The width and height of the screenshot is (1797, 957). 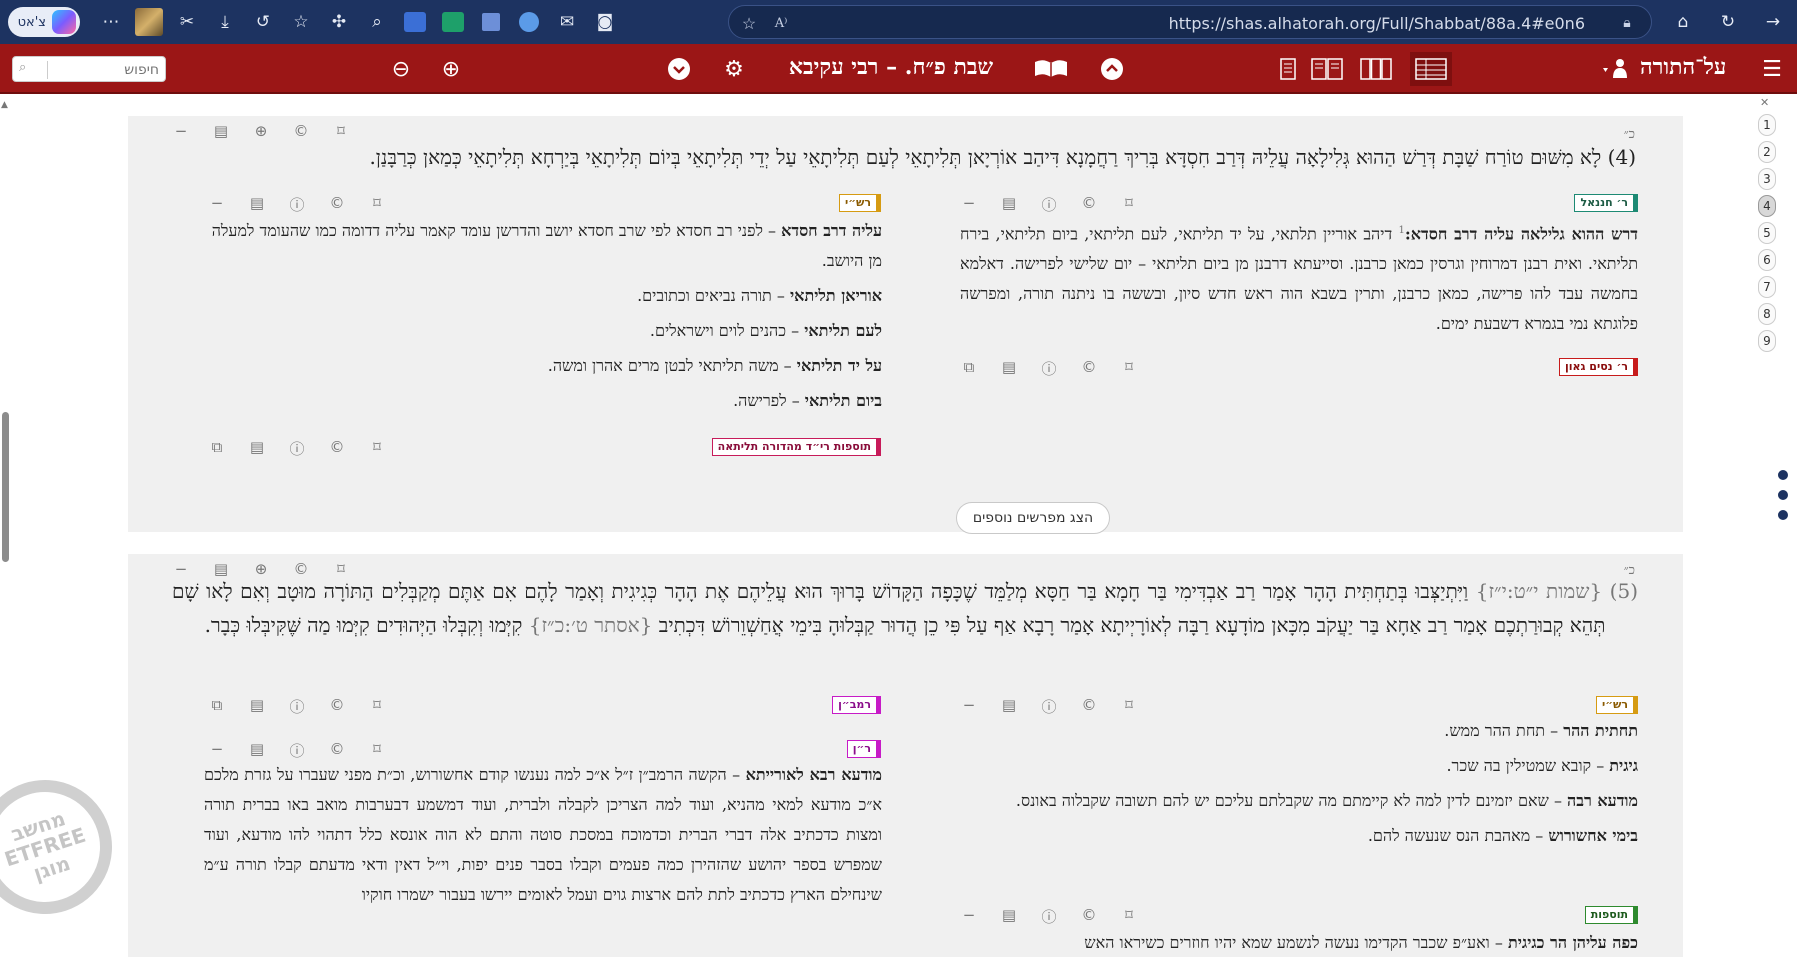 What do you see at coordinates (529, 22) in the screenshot?
I see `upload-icon` at bounding box center [529, 22].